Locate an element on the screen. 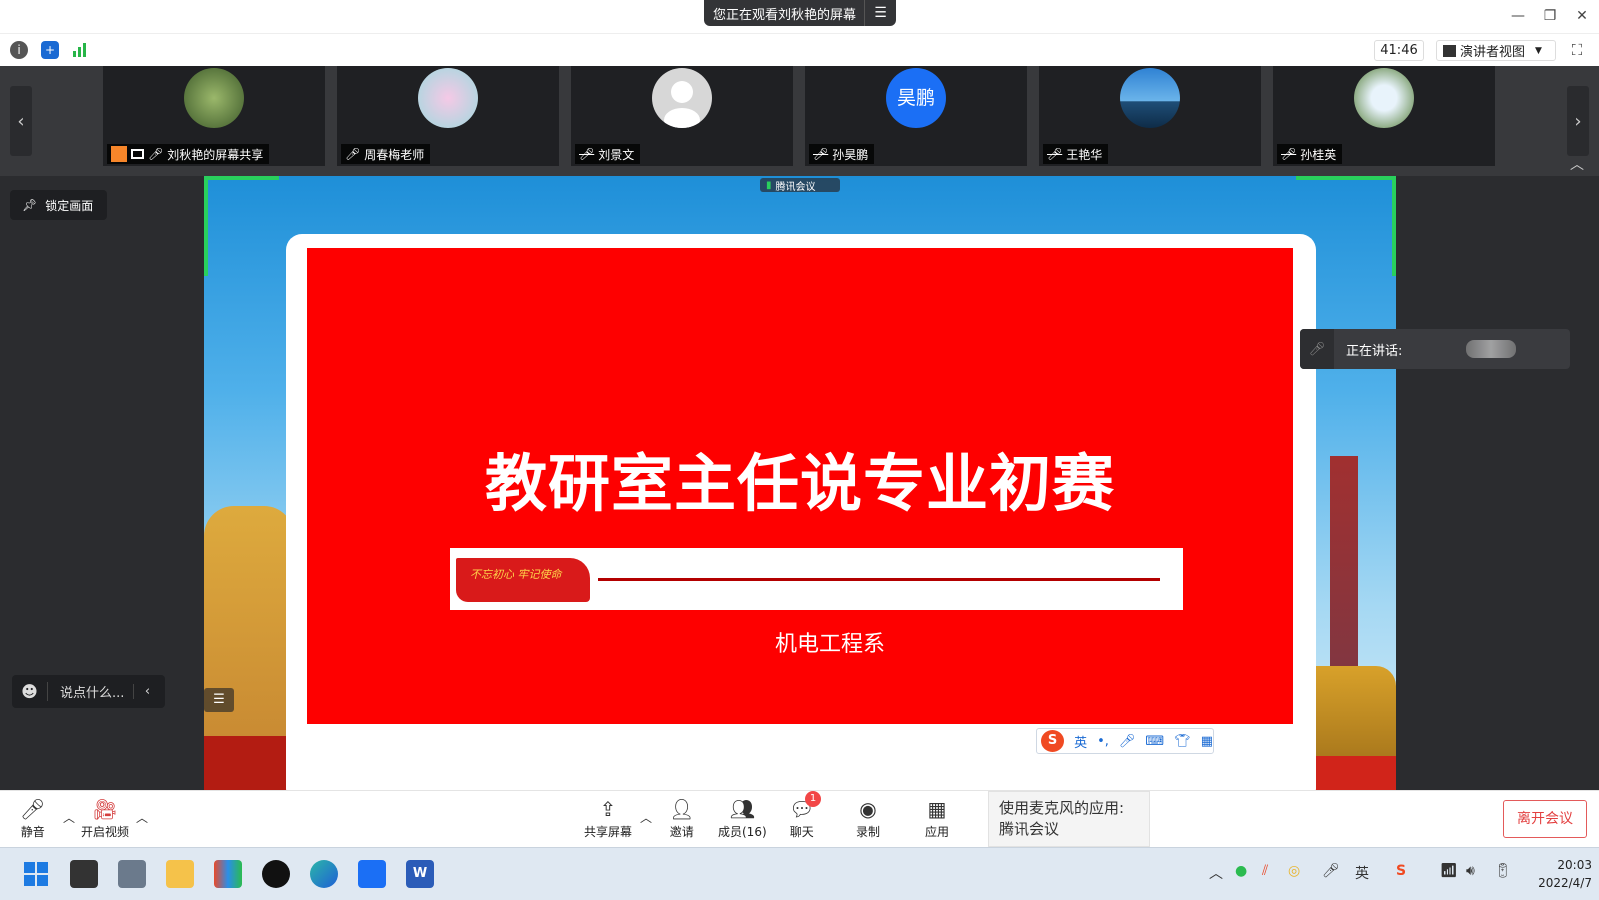  banner-line is located at coordinates (879, 579).